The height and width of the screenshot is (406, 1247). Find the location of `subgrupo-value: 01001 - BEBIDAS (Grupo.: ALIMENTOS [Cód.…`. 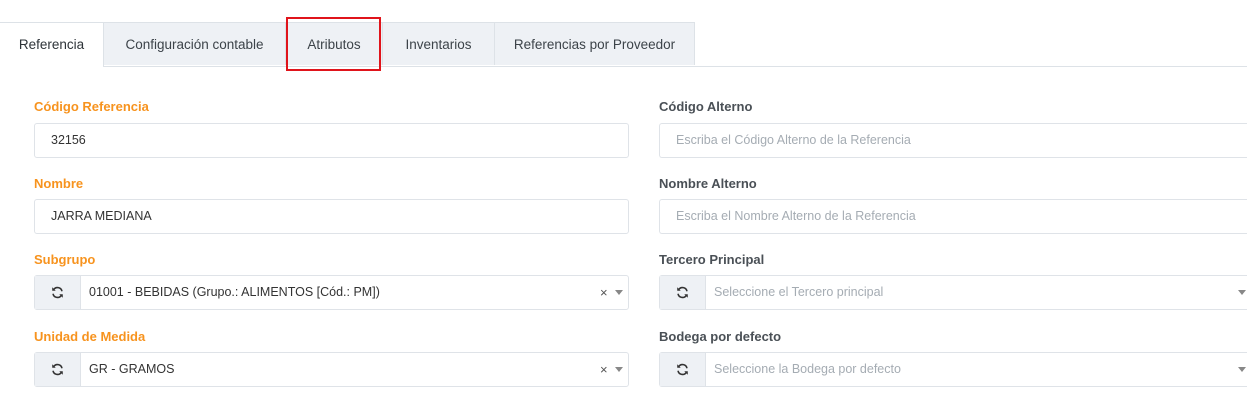

subgrupo-value: 01001 - BEBIDAS (Grupo.: ALIMENTOS [Cód.… is located at coordinates (234, 292).